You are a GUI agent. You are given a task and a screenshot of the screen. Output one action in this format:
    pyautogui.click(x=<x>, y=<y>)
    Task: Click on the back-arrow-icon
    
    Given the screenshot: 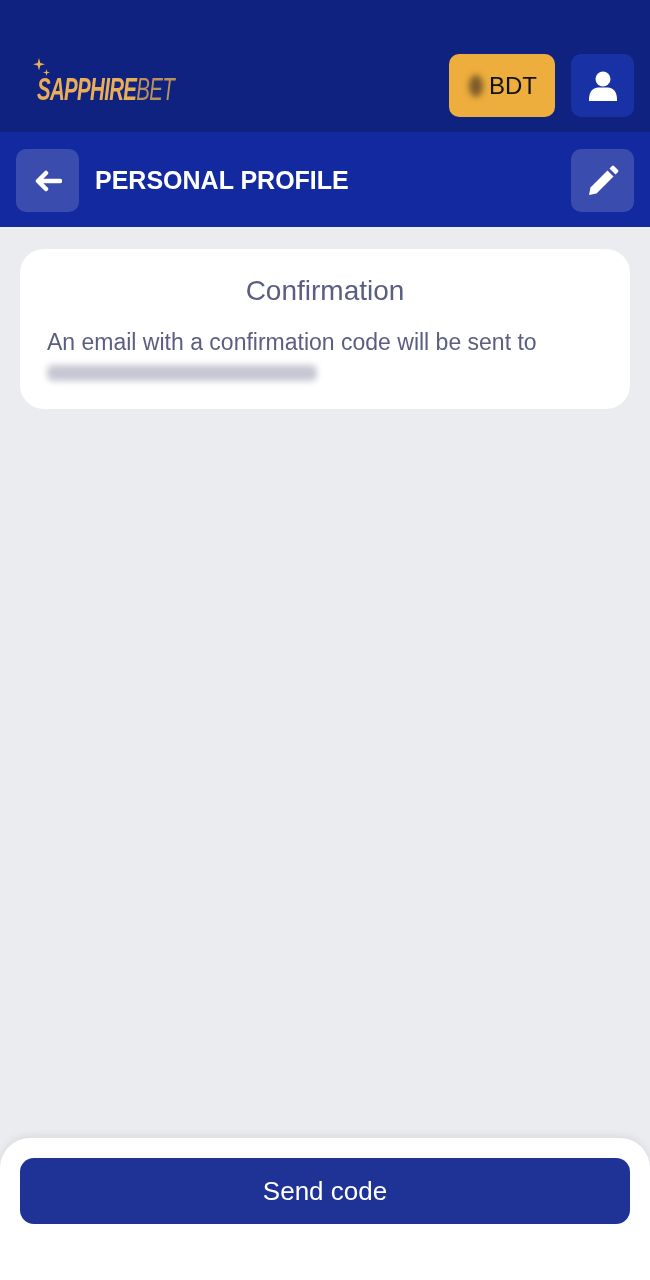 What is the action you would take?
    pyautogui.click(x=47, y=180)
    